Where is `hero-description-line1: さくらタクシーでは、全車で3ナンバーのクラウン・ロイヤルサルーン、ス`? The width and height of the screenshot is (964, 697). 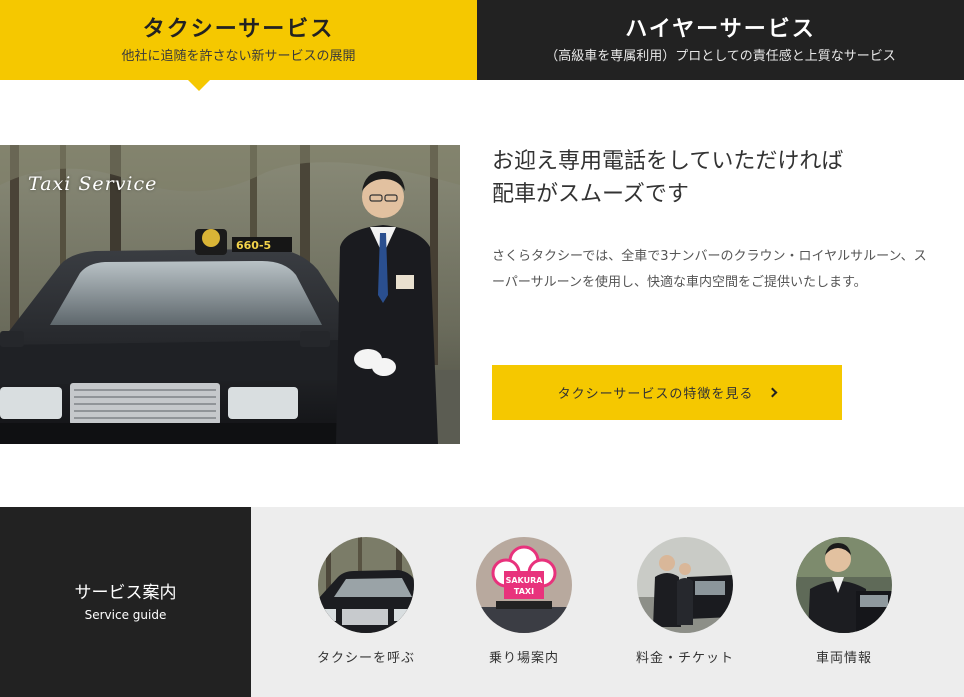 hero-description-line1: さくらタクシーでは、全車で3ナンバーのクラウン・ロイヤルサルーン、ス is located at coordinates (709, 256).